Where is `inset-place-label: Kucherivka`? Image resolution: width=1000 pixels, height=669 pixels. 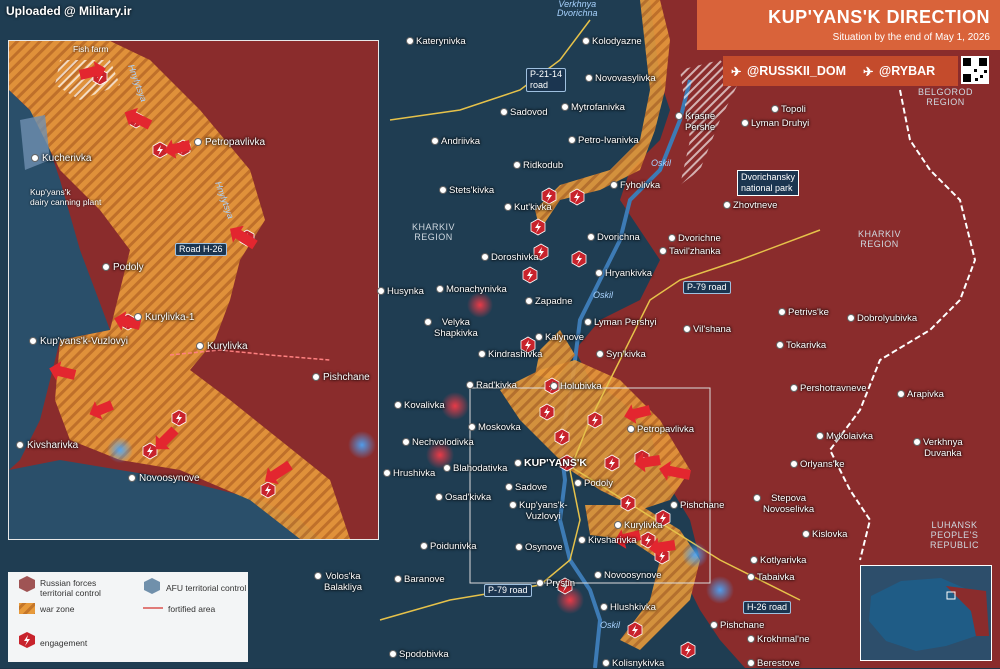 inset-place-label: Kucherivka is located at coordinates (67, 158).